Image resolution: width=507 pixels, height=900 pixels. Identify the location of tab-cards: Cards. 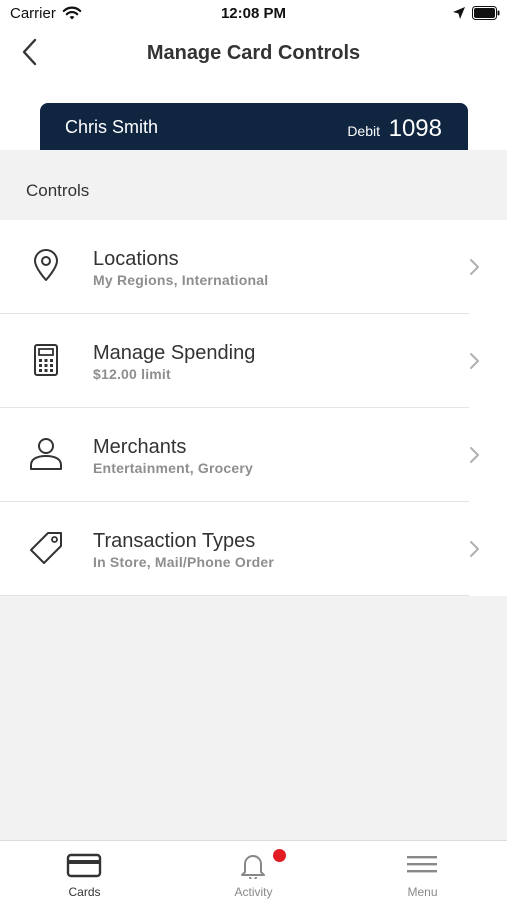
(84, 870).